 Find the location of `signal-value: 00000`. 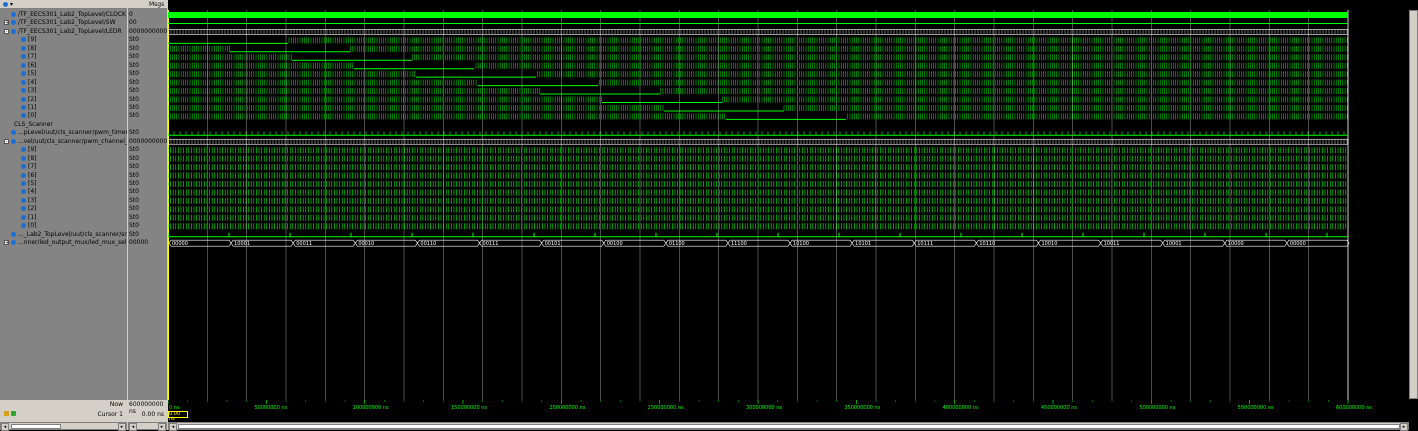

signal-value: 00000 is located at coordinates (138, 243).